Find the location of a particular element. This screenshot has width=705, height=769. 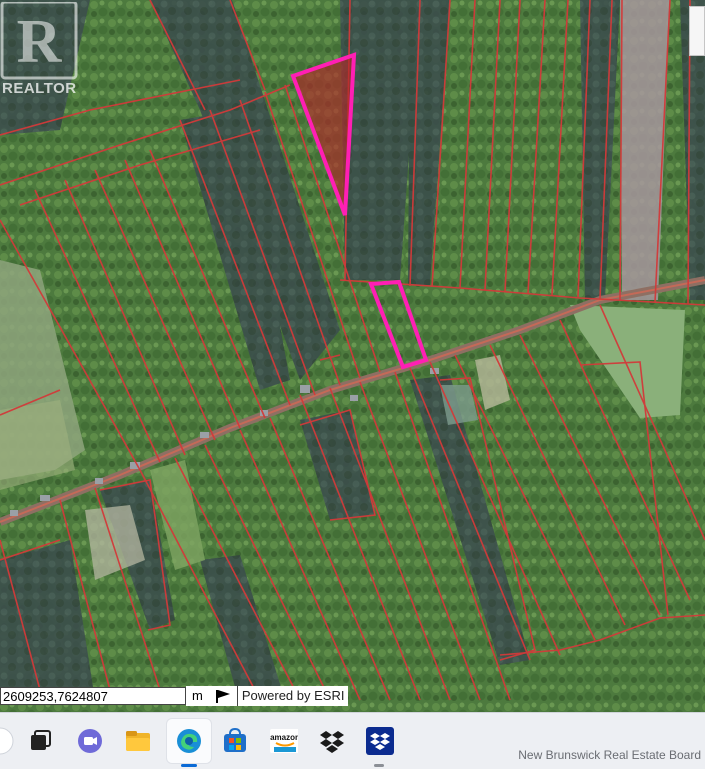

start-icon is located at coordinates (7, 741).